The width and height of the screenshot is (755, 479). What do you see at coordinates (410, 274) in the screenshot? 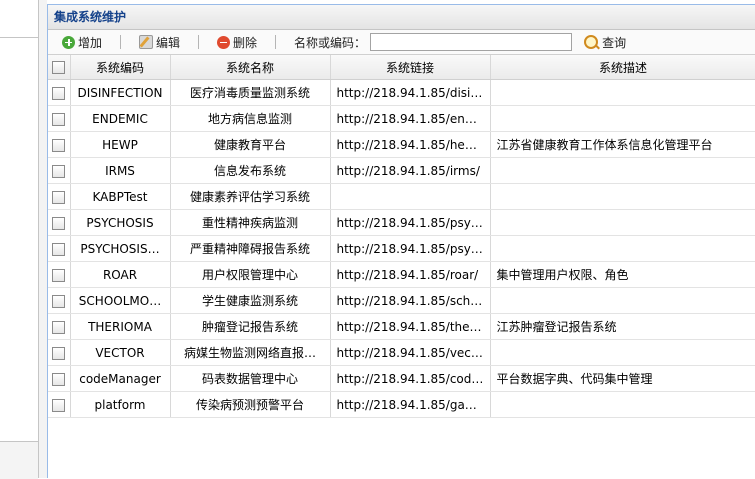
I see `cell-link: http://218.94.1.85/roar/` at bounding box center [410, 274].